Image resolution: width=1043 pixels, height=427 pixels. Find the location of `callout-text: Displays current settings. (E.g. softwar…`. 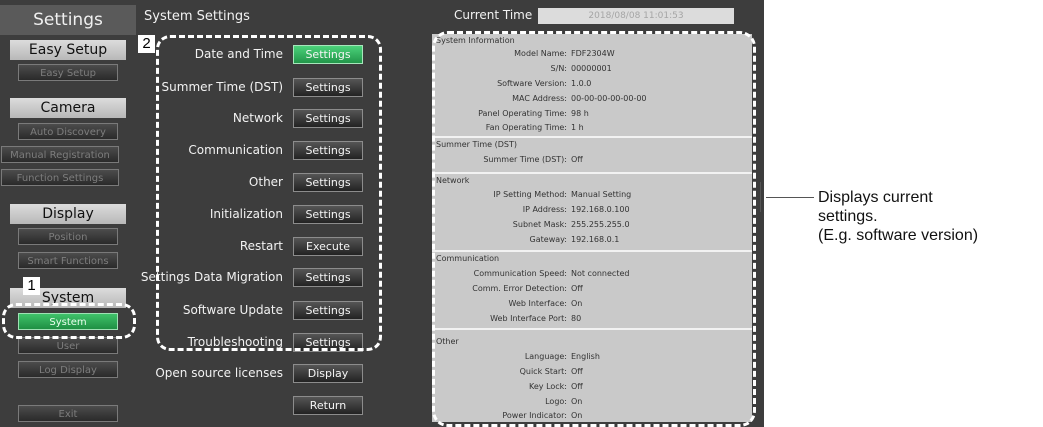

callout-text: Displays current settings. (E.g. softwar… is located at coordinates (898, 216).